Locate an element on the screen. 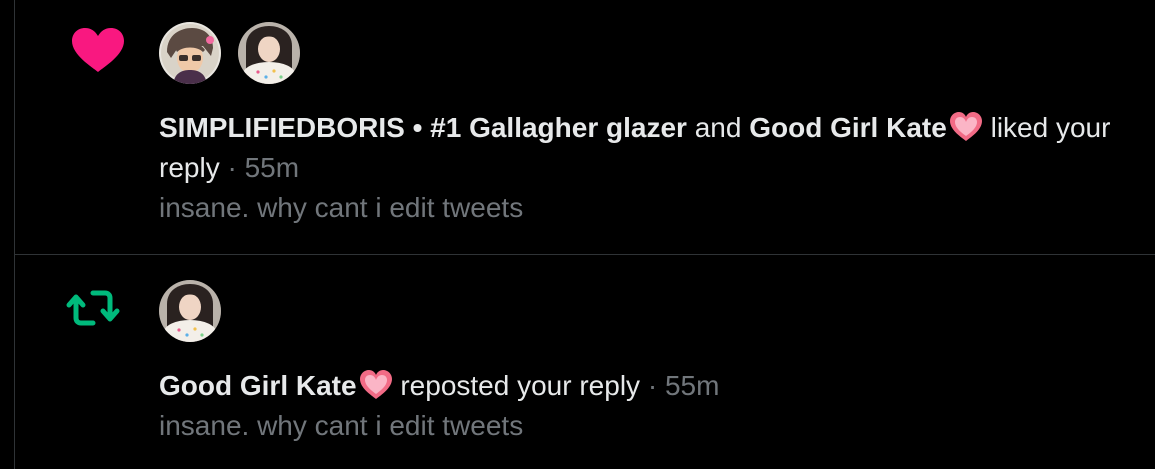 This screenshot has height=469, width=1155. user-name-link: SIMPLIFIEDBORIS • #1 Gallagher glazer is located at coordinates (423, 127).